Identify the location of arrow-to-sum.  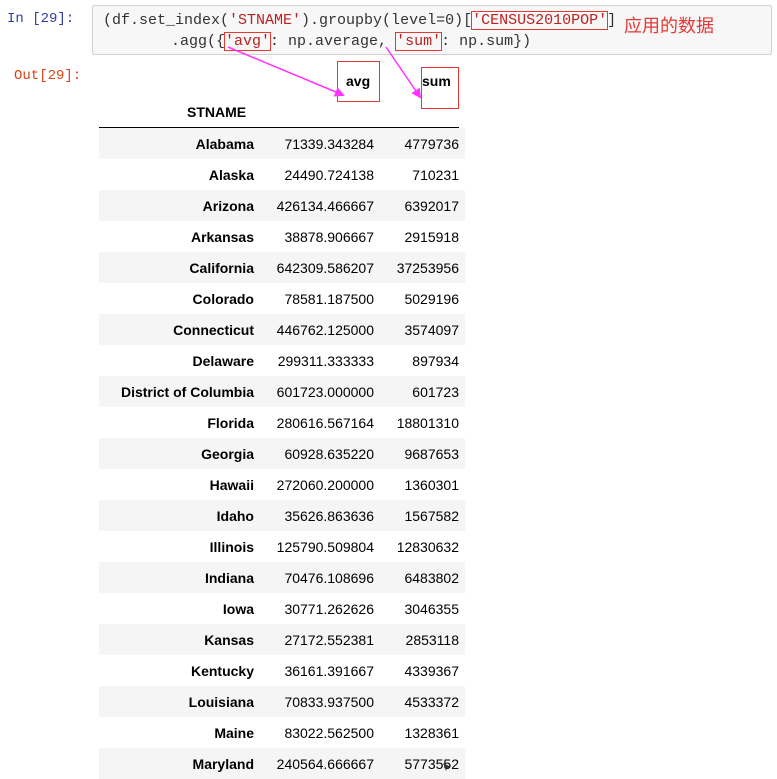
(403, 72).